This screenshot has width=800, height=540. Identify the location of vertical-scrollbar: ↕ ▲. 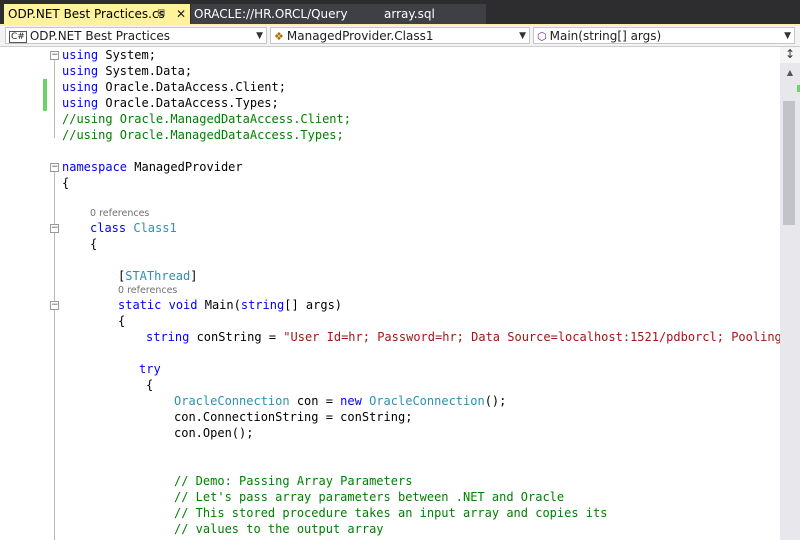
(790, 293).